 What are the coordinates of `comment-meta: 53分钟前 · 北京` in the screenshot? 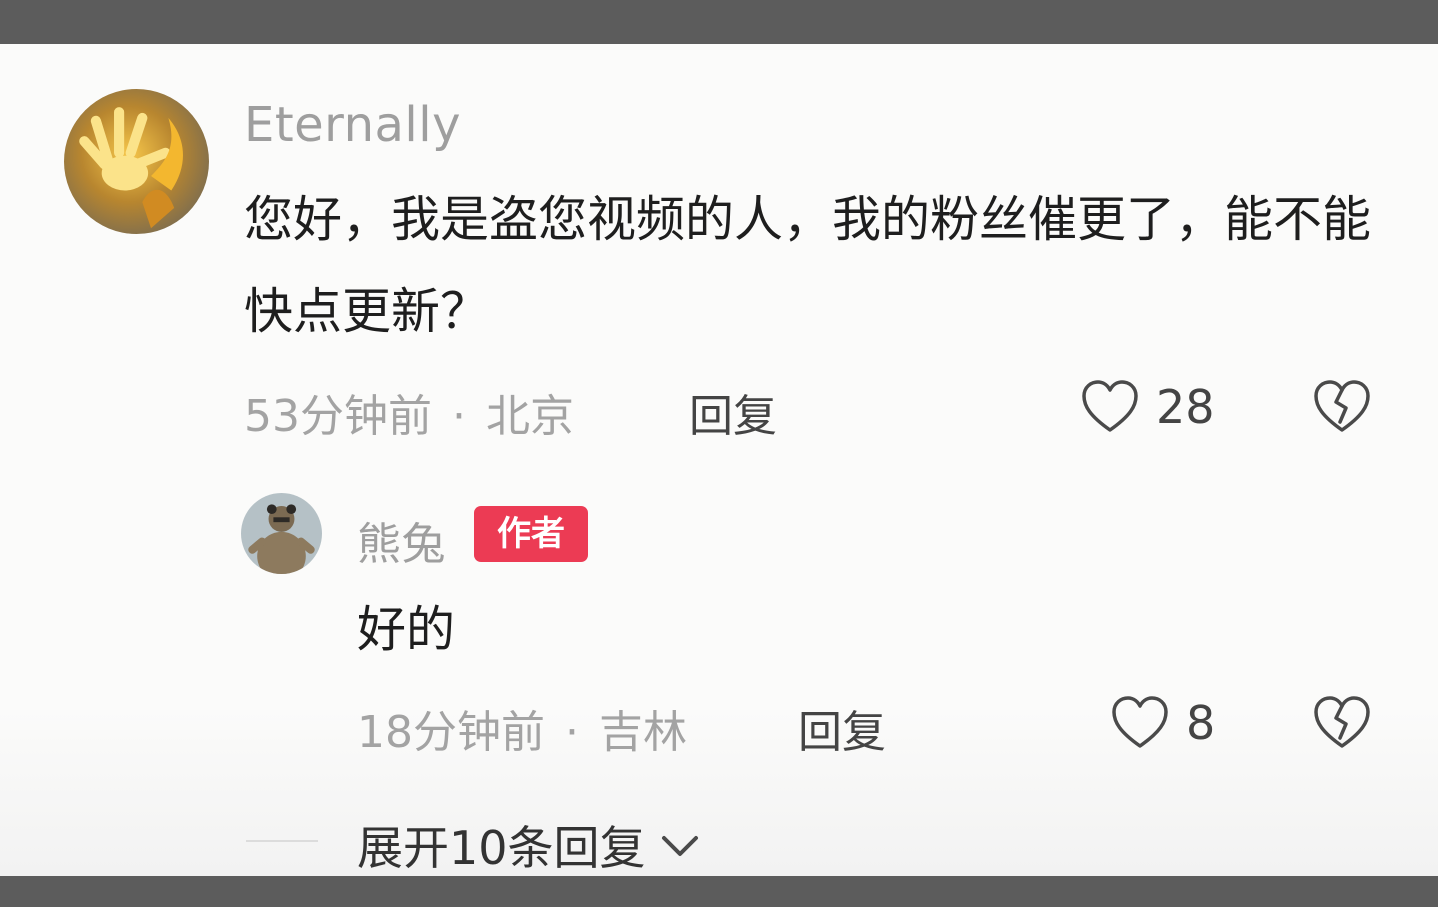 It's located at (409, 412).